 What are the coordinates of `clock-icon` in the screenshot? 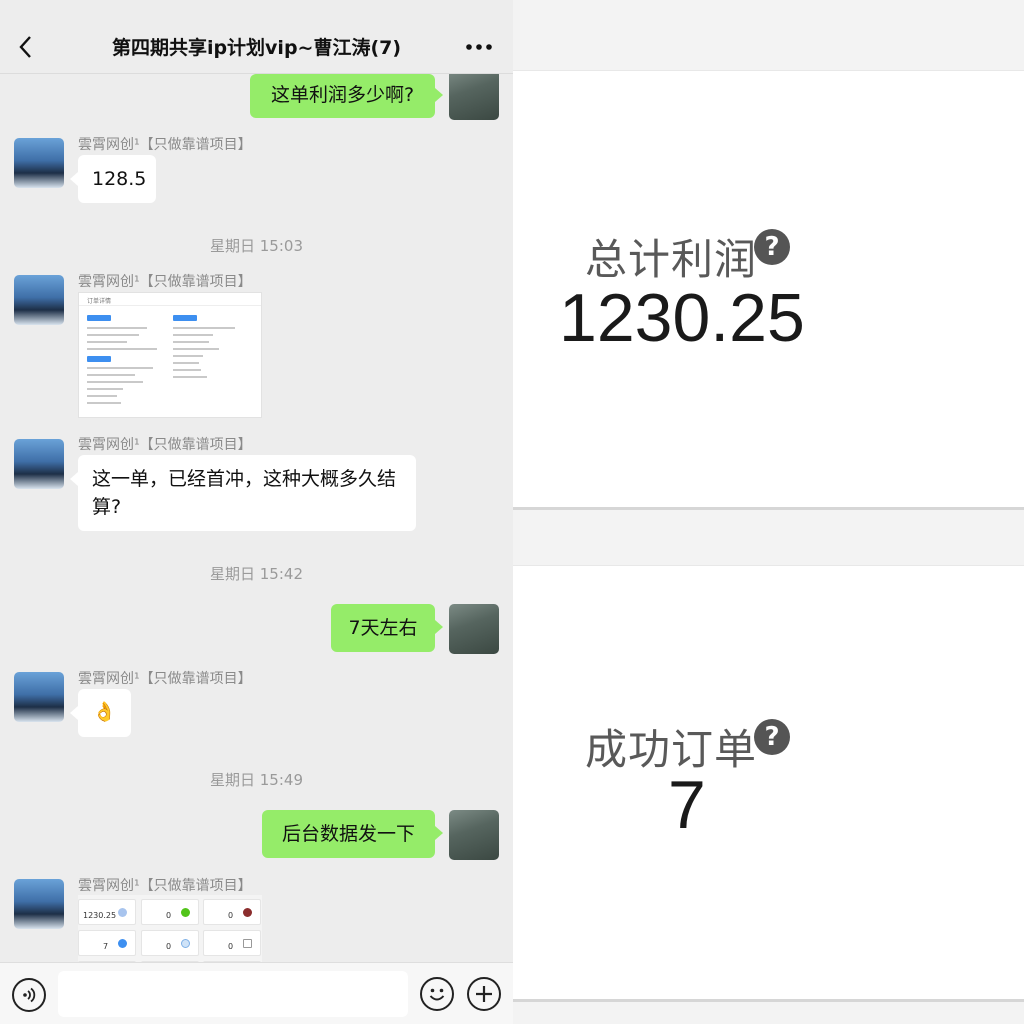 It's located at (185, 943).